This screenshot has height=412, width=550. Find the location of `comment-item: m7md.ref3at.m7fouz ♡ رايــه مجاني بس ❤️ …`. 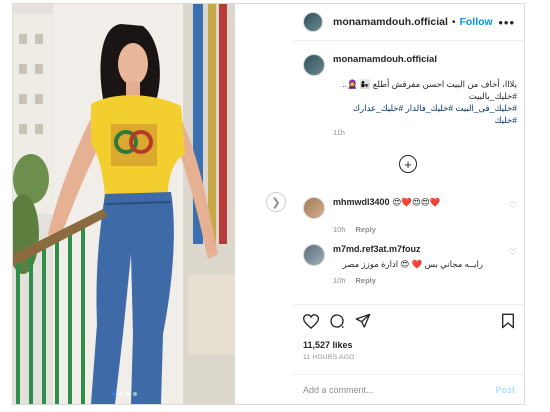

comment-item: m7md.ref3at.m7fouz ♡ رايــه مجاني بس ❤️ … is located at coordinates (410, 264).